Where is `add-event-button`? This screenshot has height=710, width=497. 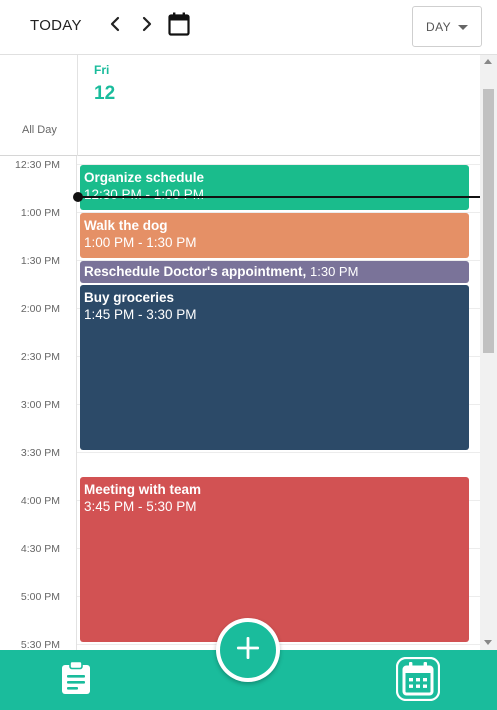 add-event-button is located at coordinates (248, 650).